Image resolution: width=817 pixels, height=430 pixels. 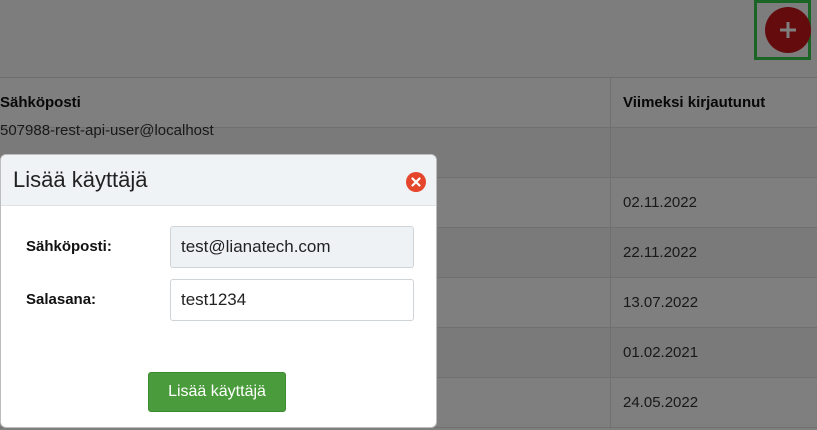 I want to click on email-label: Sähköposti:, so click(x=69, y=246).